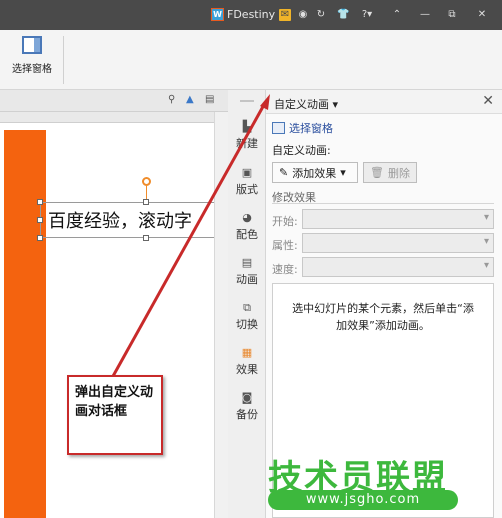 This screenshot has width=502, height=518. Describe the element at coordinates (247, 181) in the screenshot. I see `tab-layout: ▣ 版式` at that location.